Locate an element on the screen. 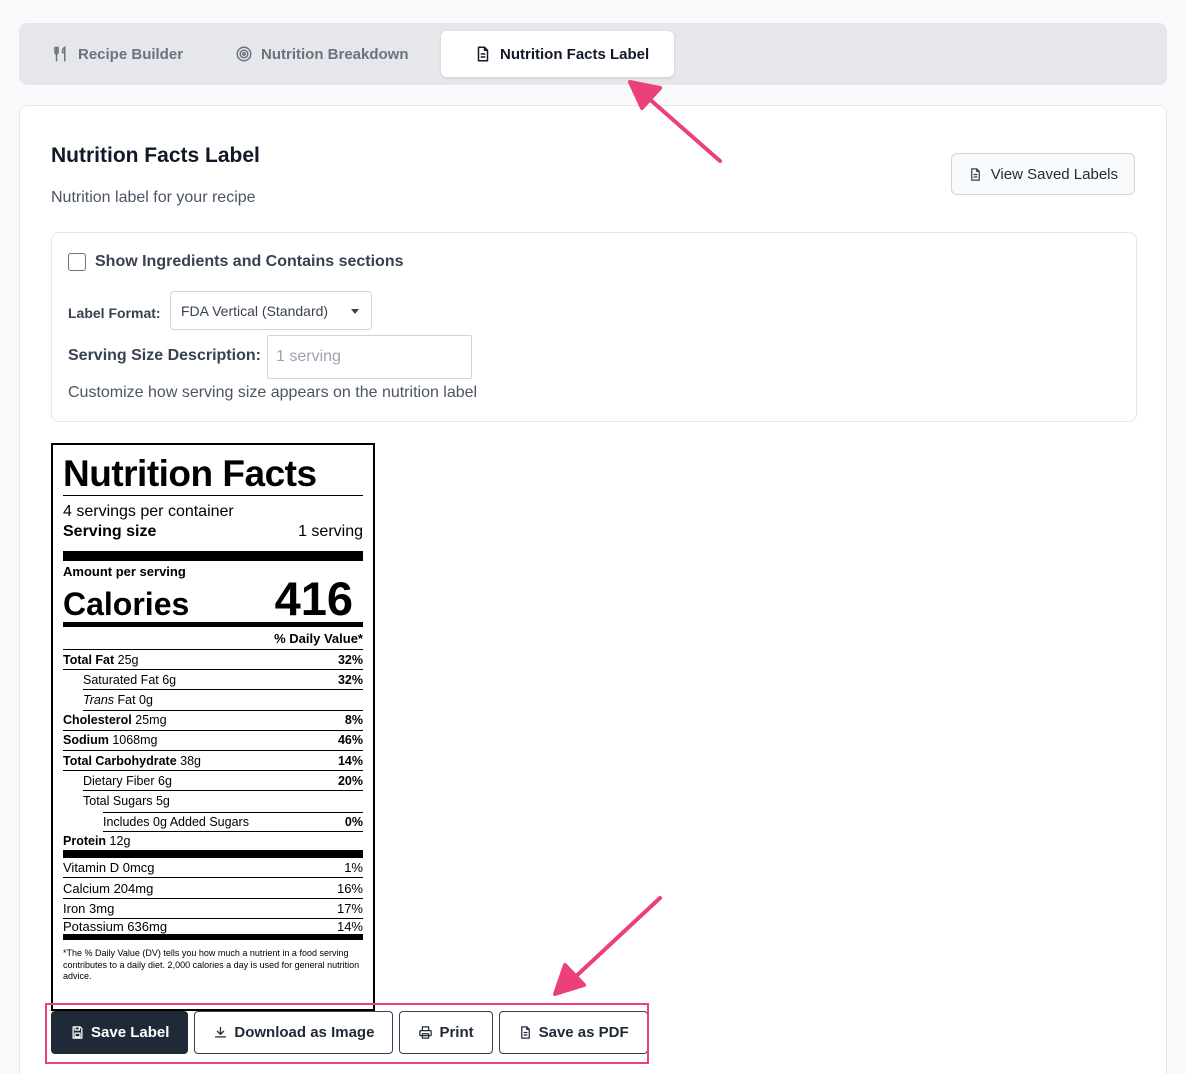  label-format-select: FDA Vertical (Standard) is located at coordinates (271, 310).